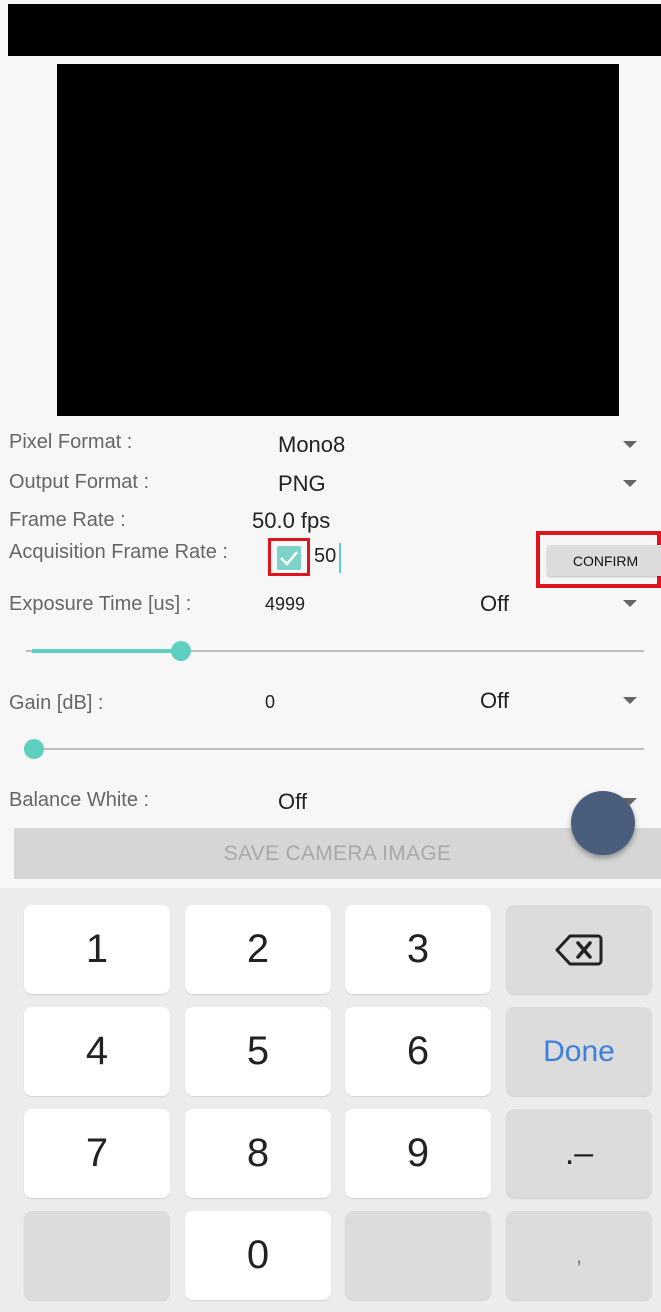 The width and height of the screenshot is (661, 1312). Describe the element at coordinates (464, 444) in the screenshot. I see `pixel-format-dropdown: Mono8` at that location.